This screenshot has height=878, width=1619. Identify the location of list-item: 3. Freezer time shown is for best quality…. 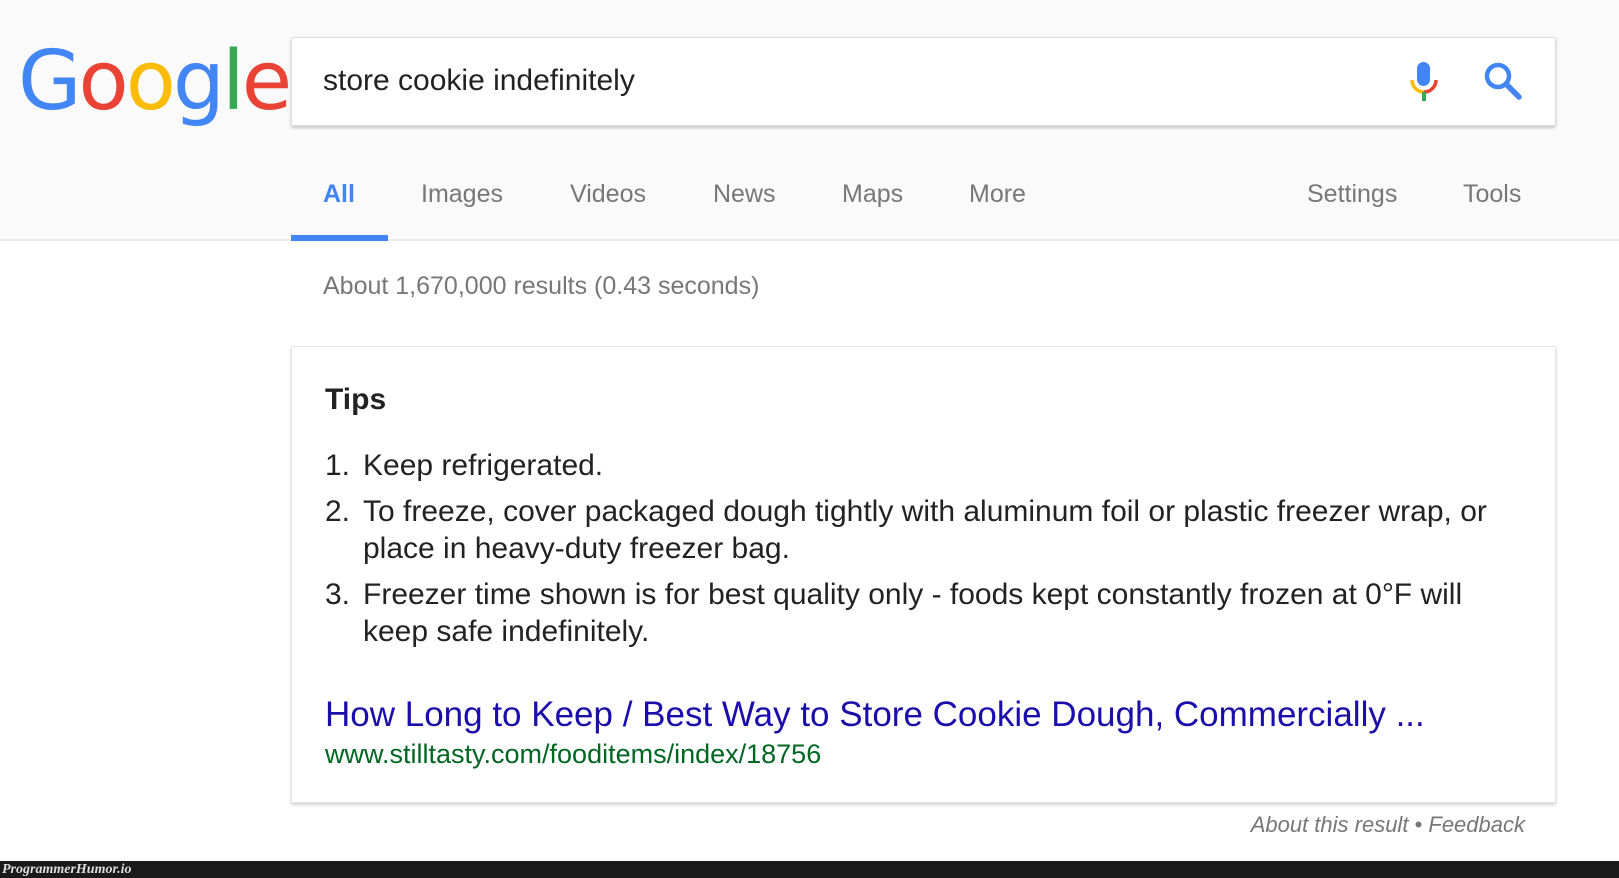
(920, 613).